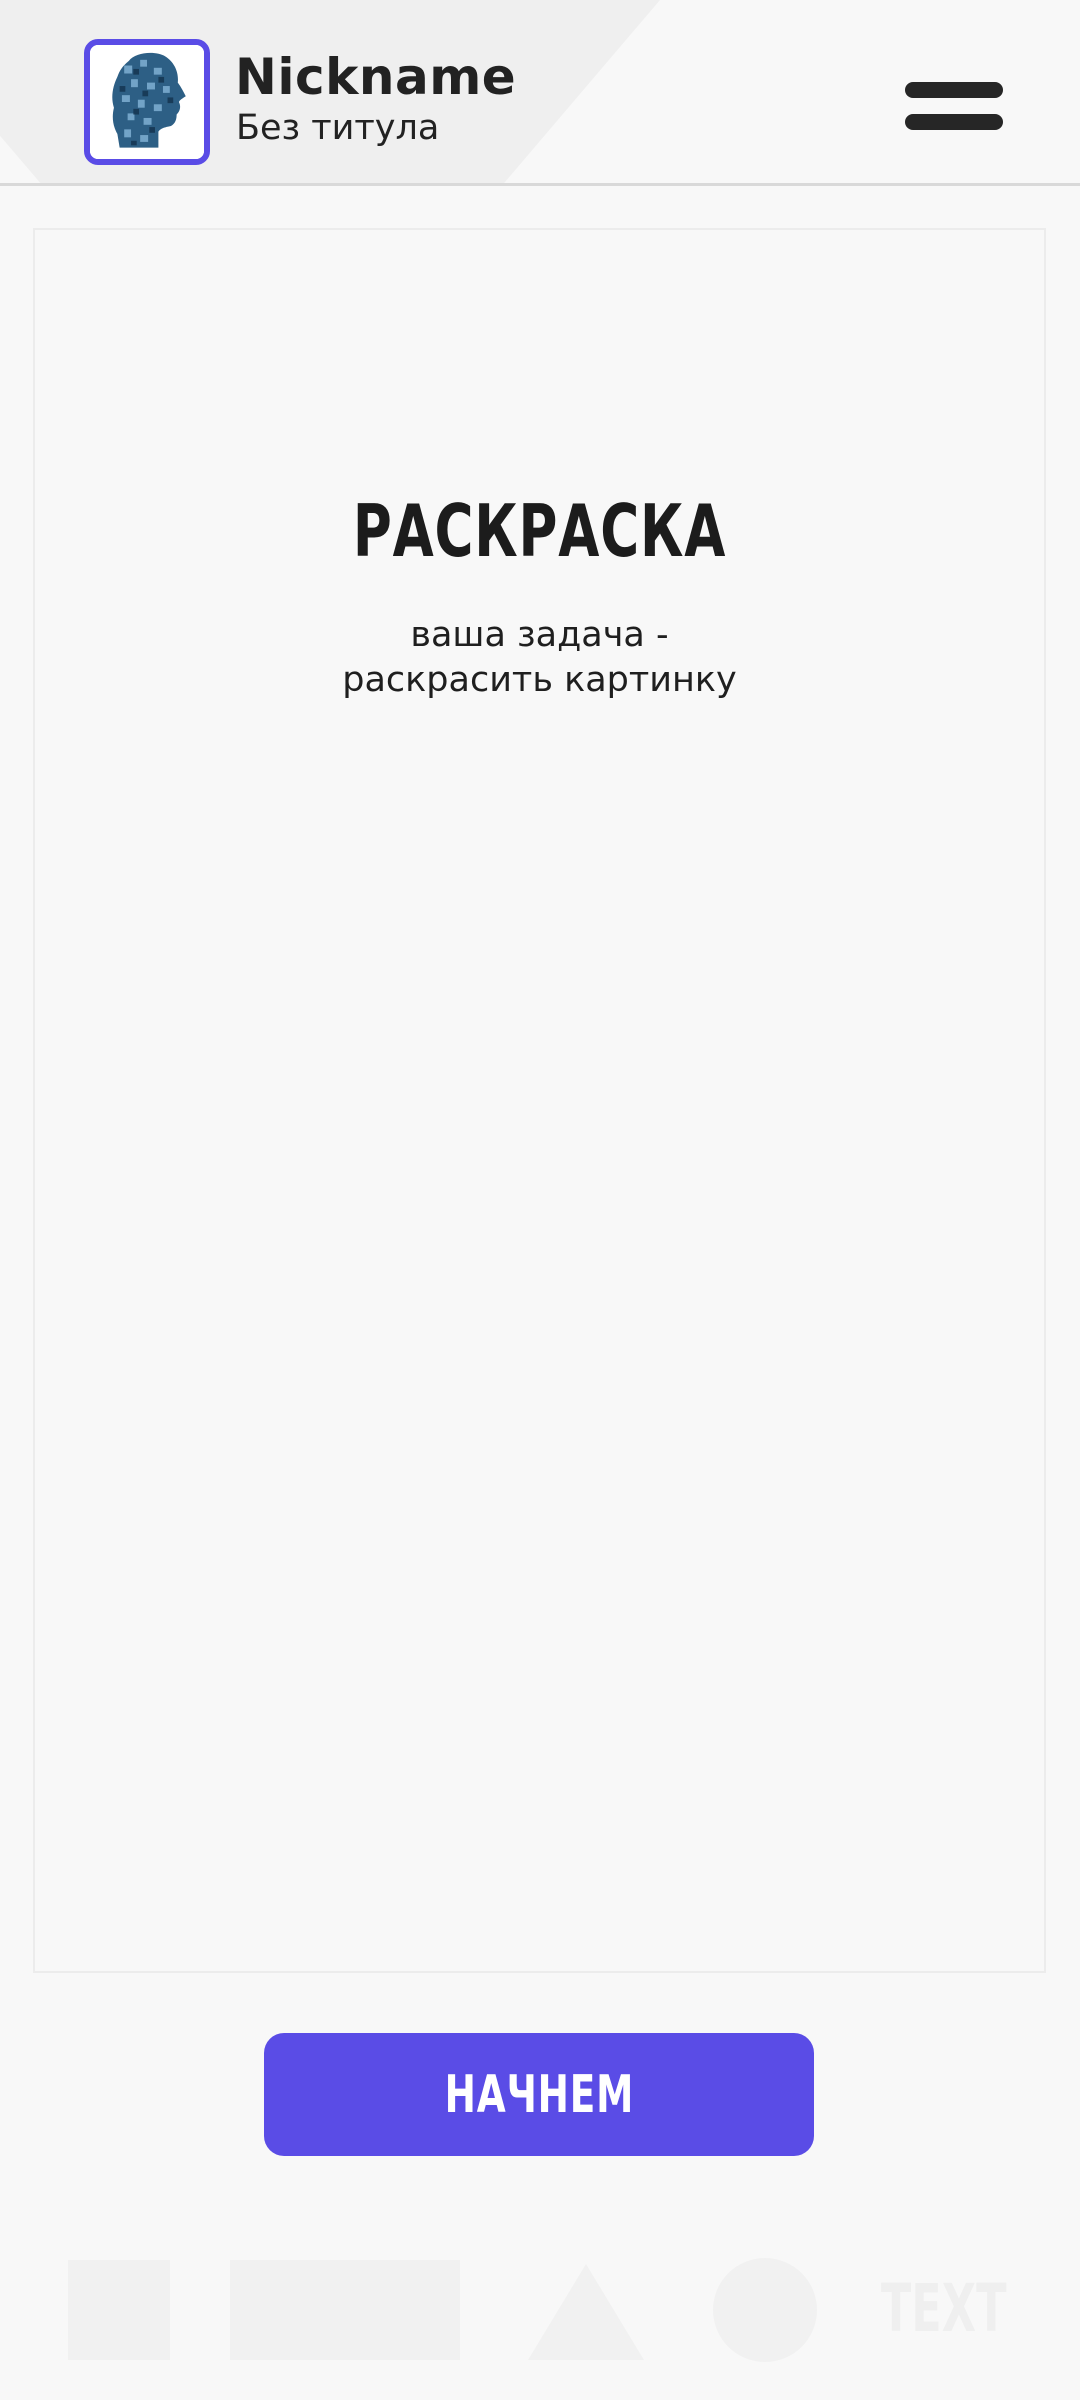  Describe the element at coordinates (540, 93) in the screenshot. I see `profile-header: Nickname Без титула` at that location.